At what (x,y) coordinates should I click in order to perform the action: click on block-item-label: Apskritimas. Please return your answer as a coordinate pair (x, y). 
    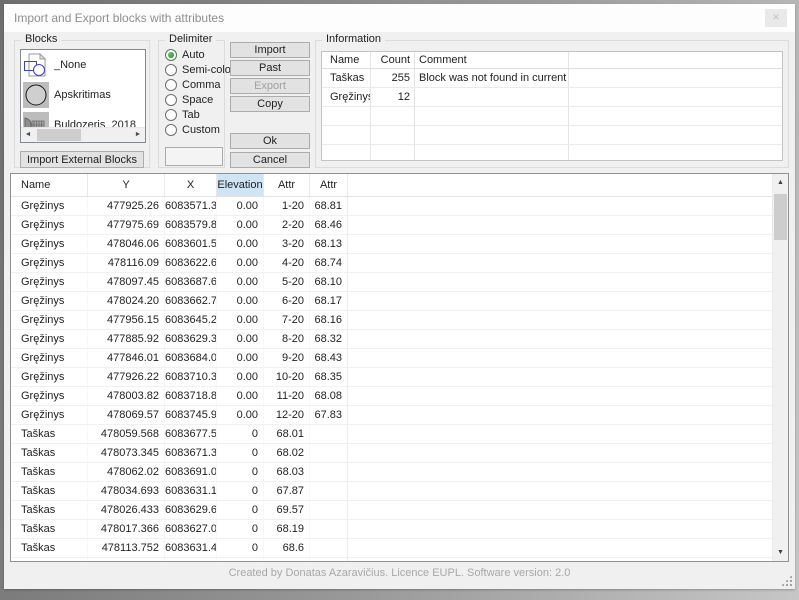
    Looking at the image, I should click on (82, 95).